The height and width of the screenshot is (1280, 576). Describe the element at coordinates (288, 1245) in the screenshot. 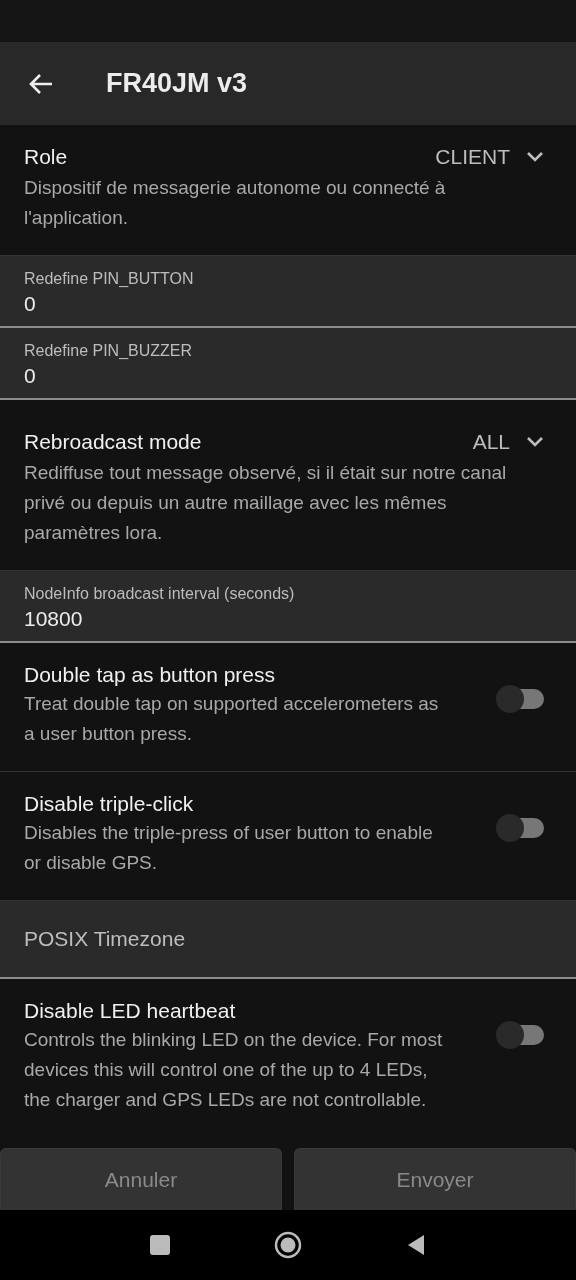

I see `home-icon` at that location.